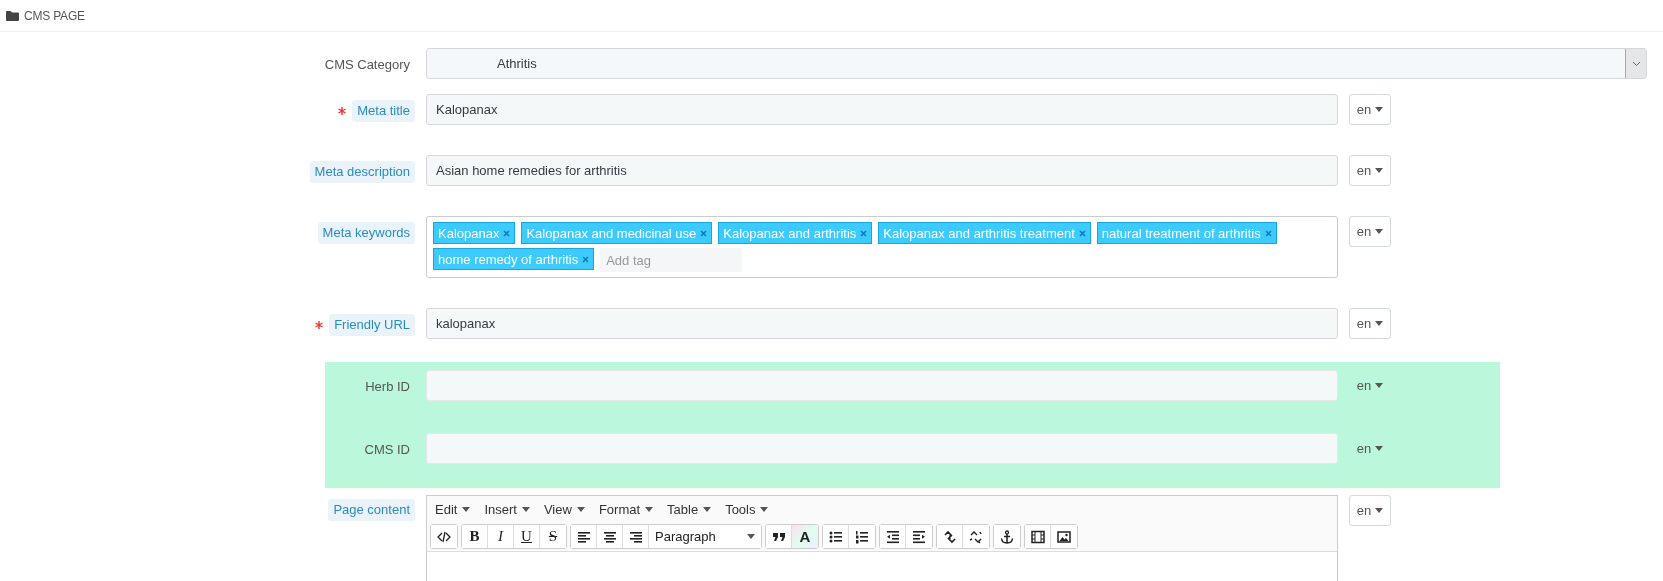 This screenshot has width=1663, height=581. Describe the element at coordinates (383, 111) in the screenshot. I see `field-label: Meta title` at that location.